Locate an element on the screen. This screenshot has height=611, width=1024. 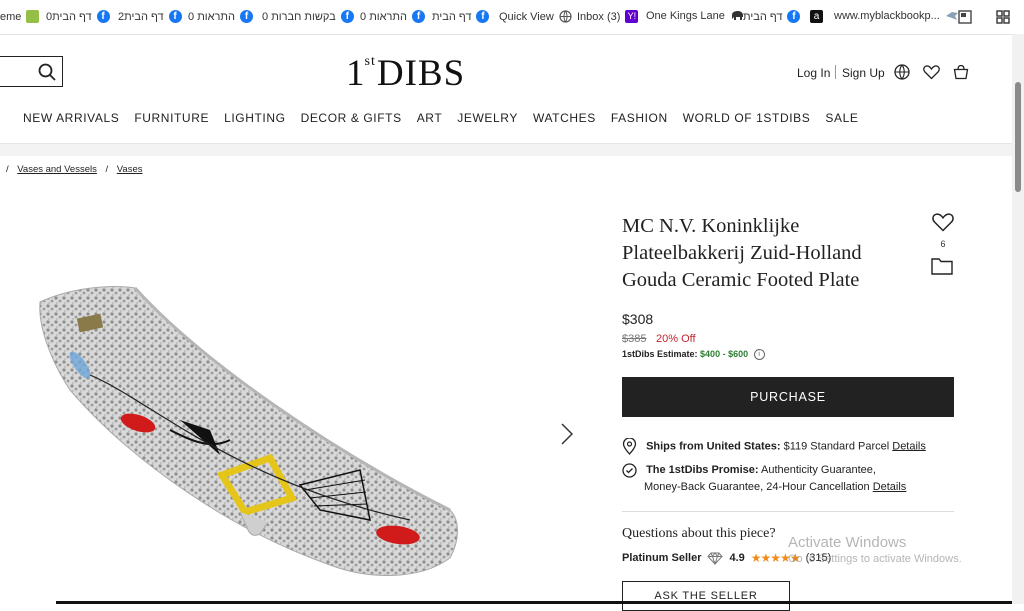
nav-item-decor-gifts: DECOR & GIFTS is located at coordinates (351, 118).